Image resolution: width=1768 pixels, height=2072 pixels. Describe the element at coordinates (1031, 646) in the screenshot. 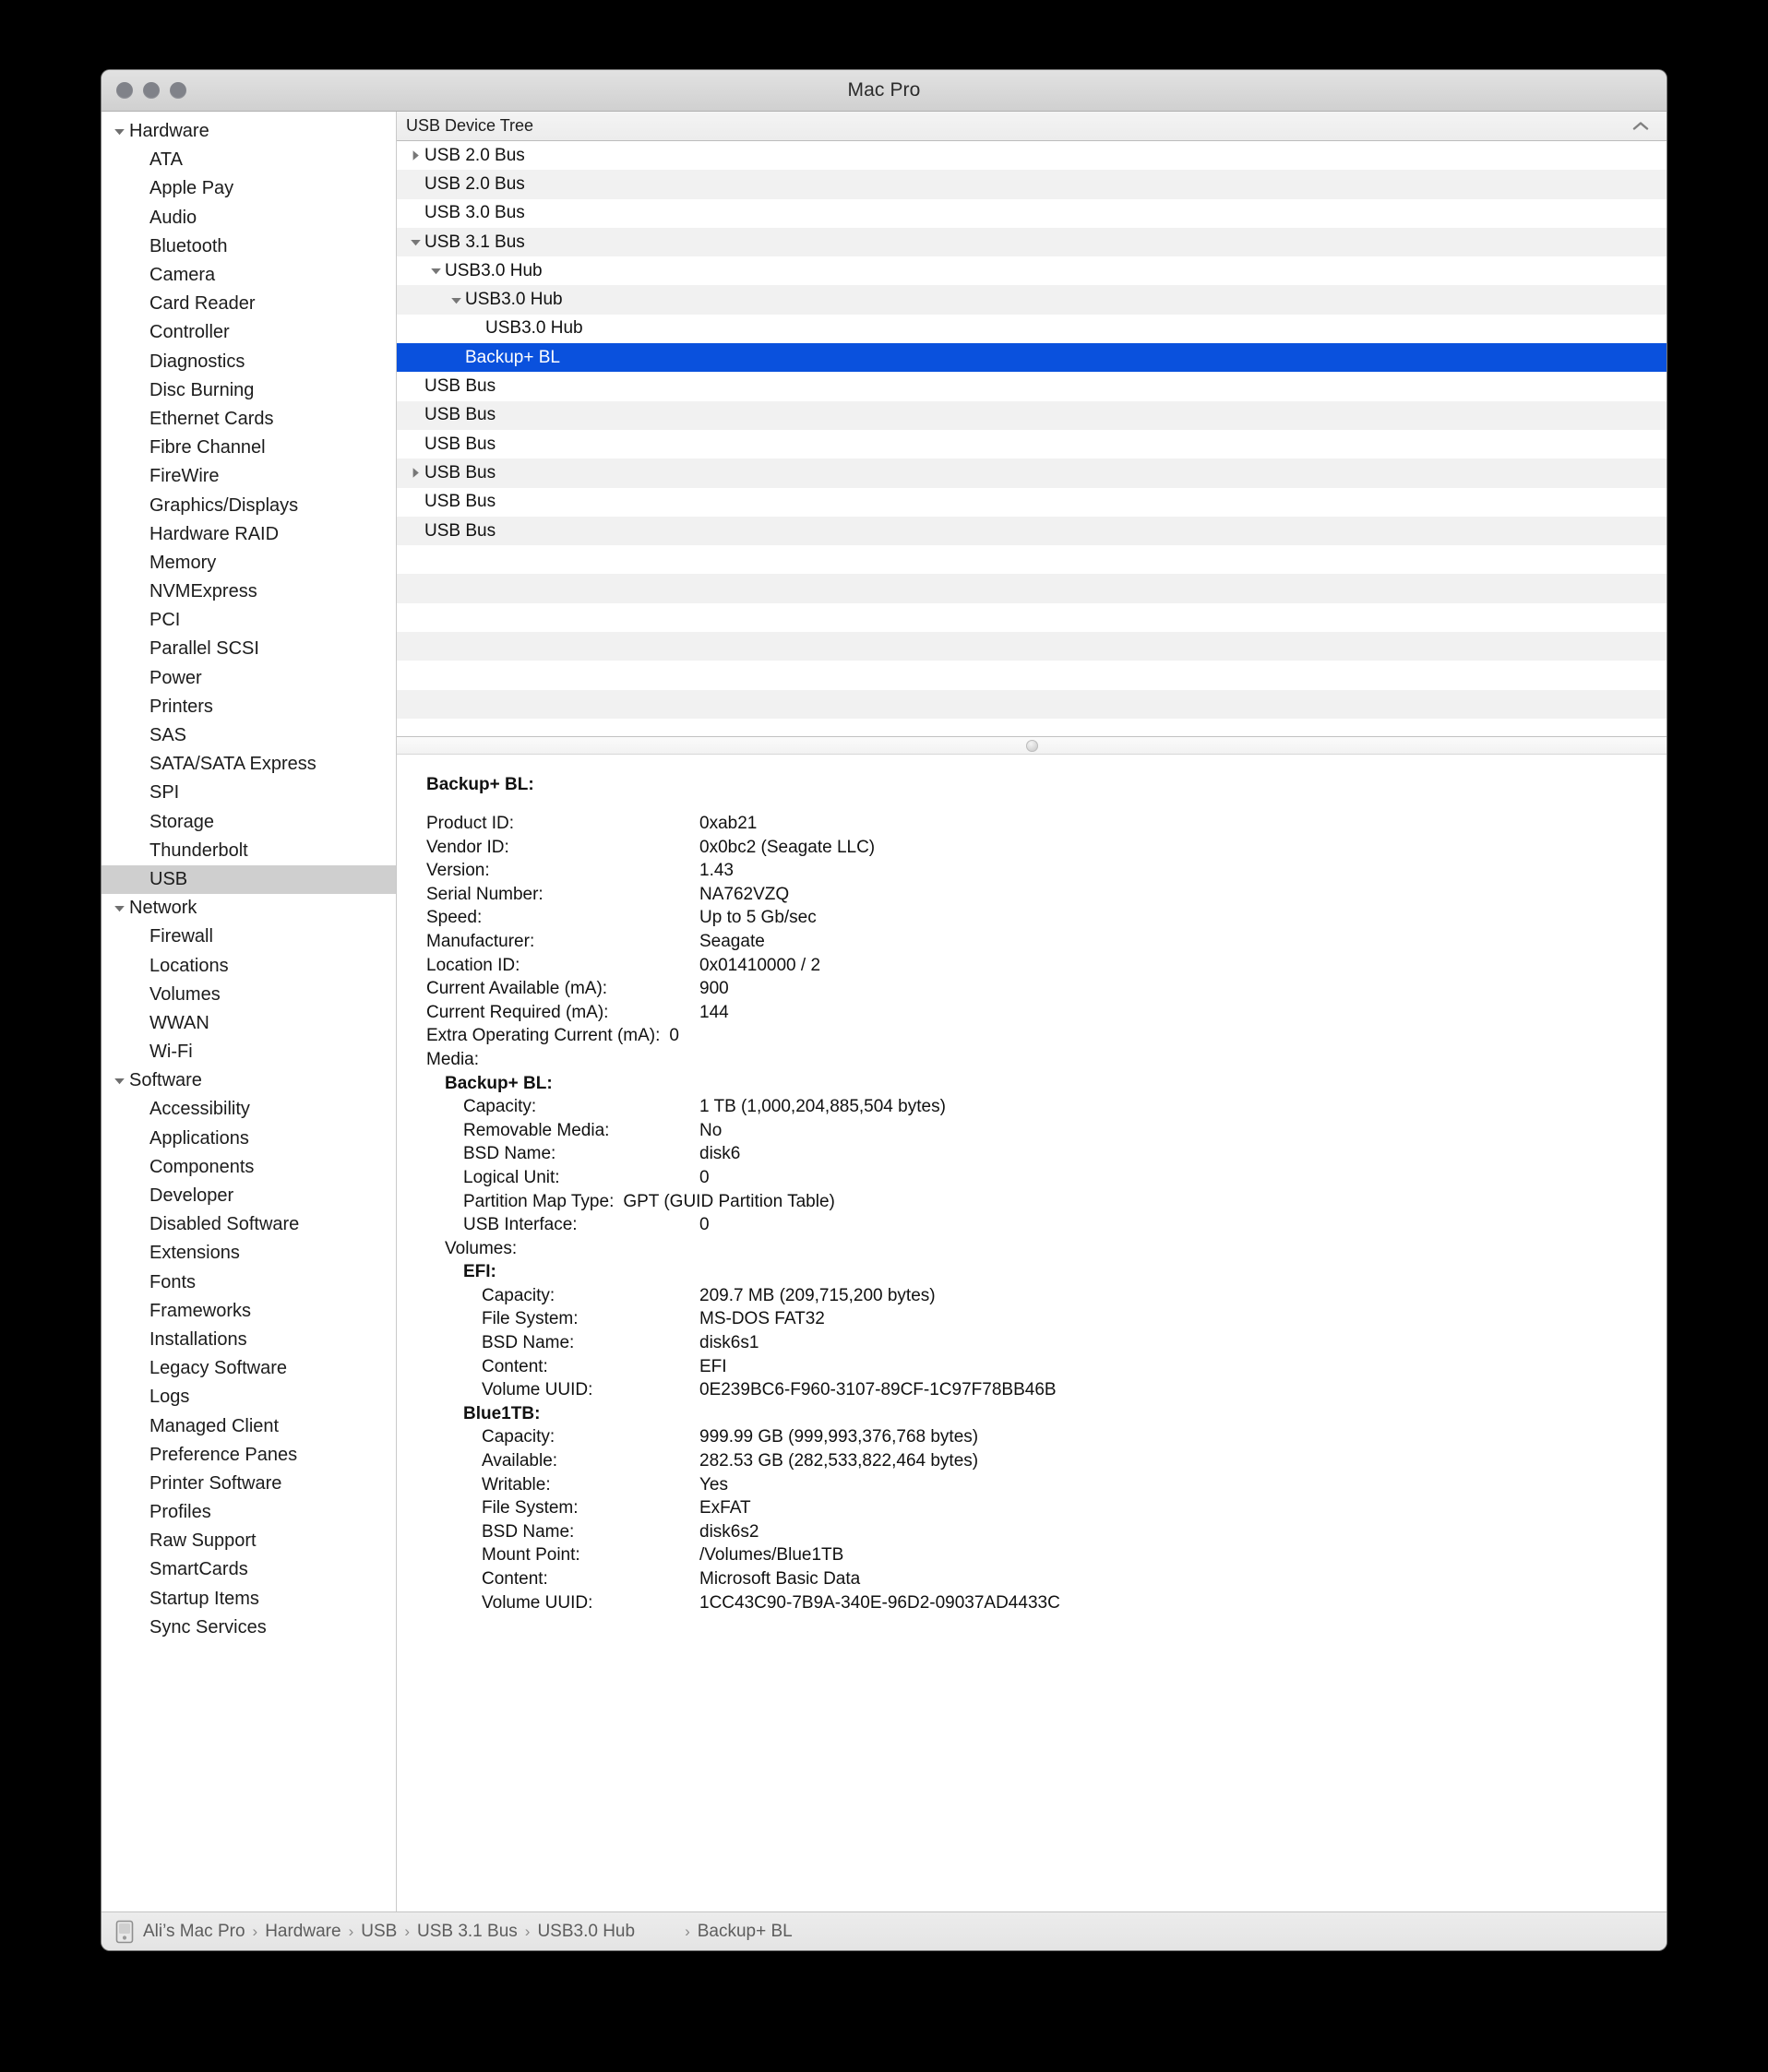

I see `tree-row-empty` at that location.